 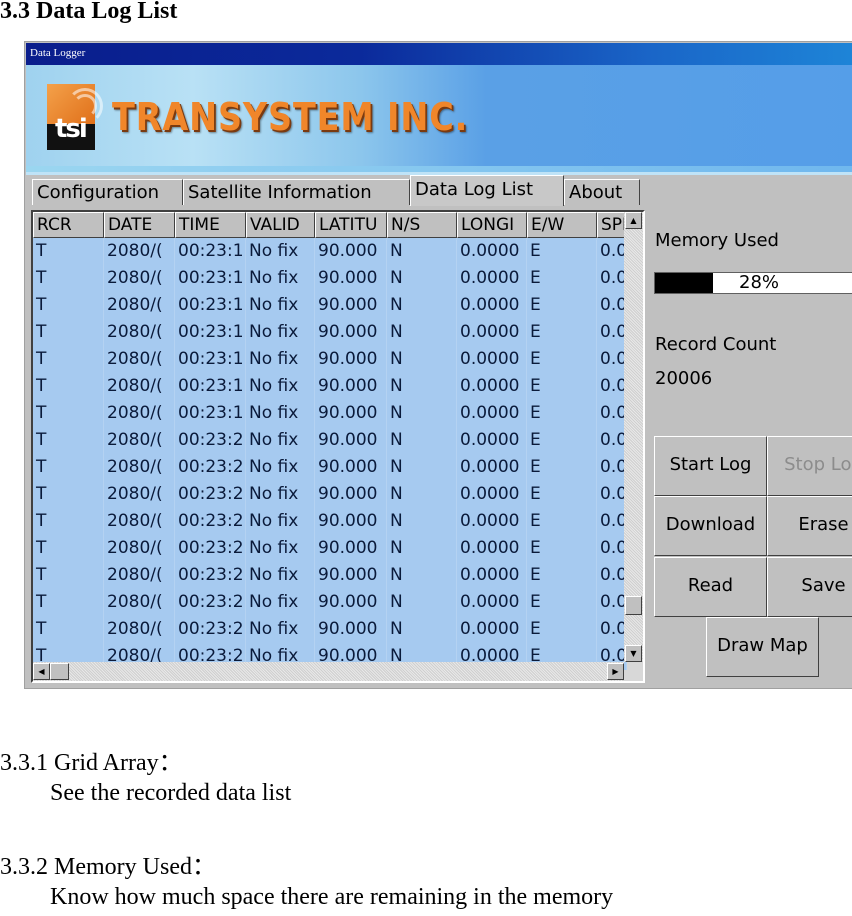 I want to click on vertical-scroll-thumb, so click(x=633, y=605).